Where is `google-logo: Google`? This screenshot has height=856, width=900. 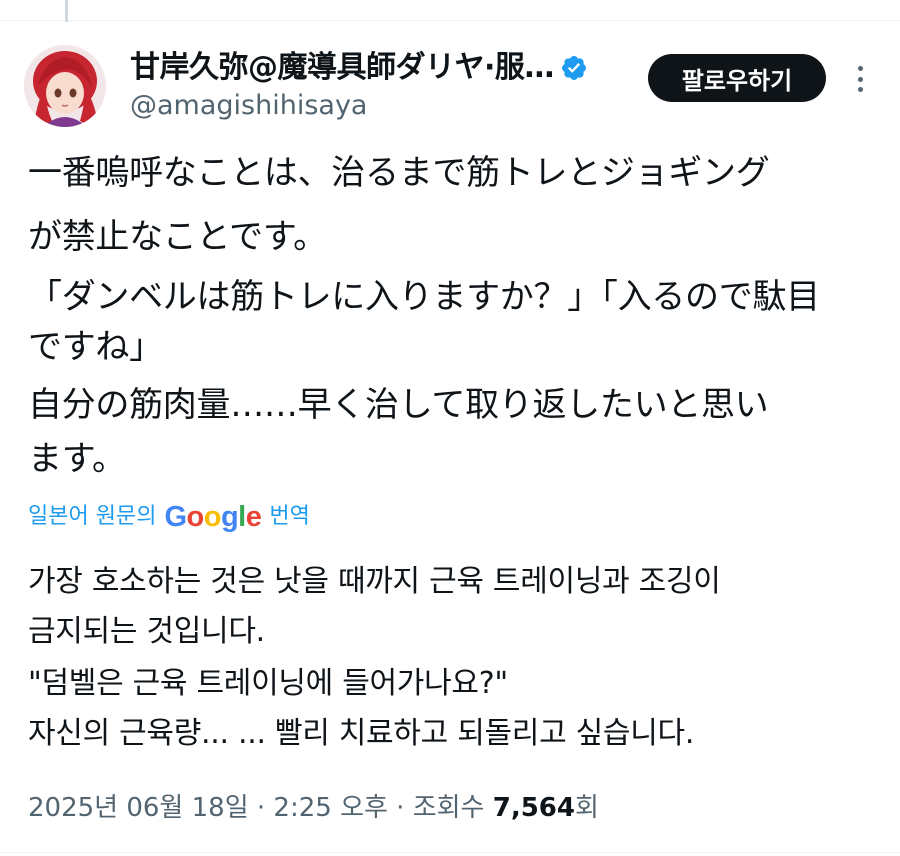
google-logo: Google is located at coordinates (213, 517).